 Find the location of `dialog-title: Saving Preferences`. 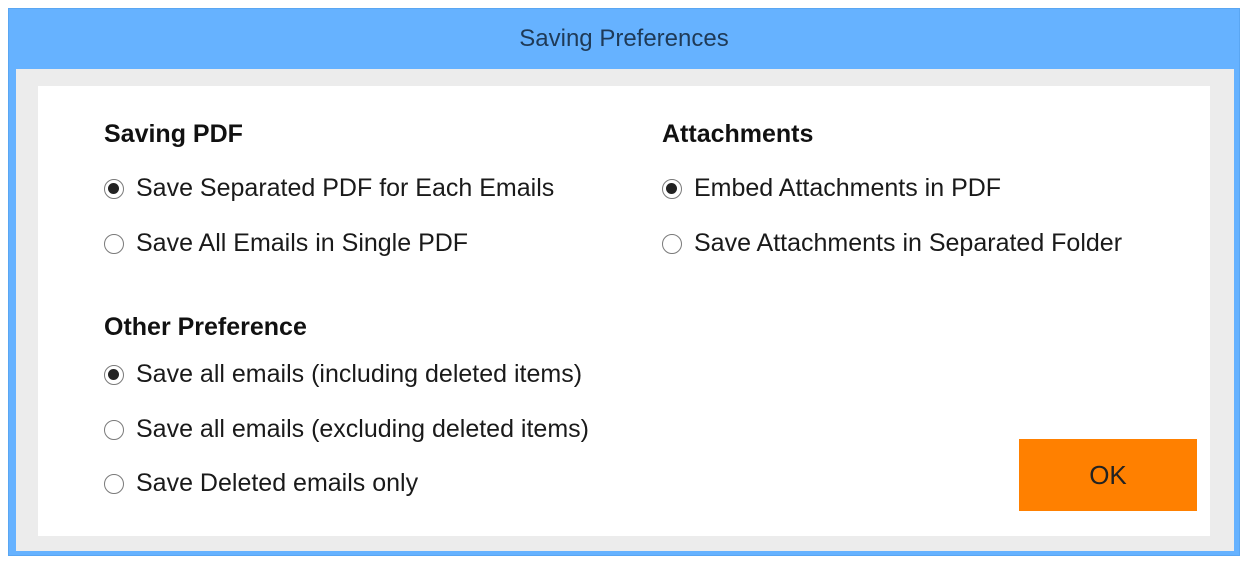

dialog-title: Saving Preferences is located at coordinates (624, 38).